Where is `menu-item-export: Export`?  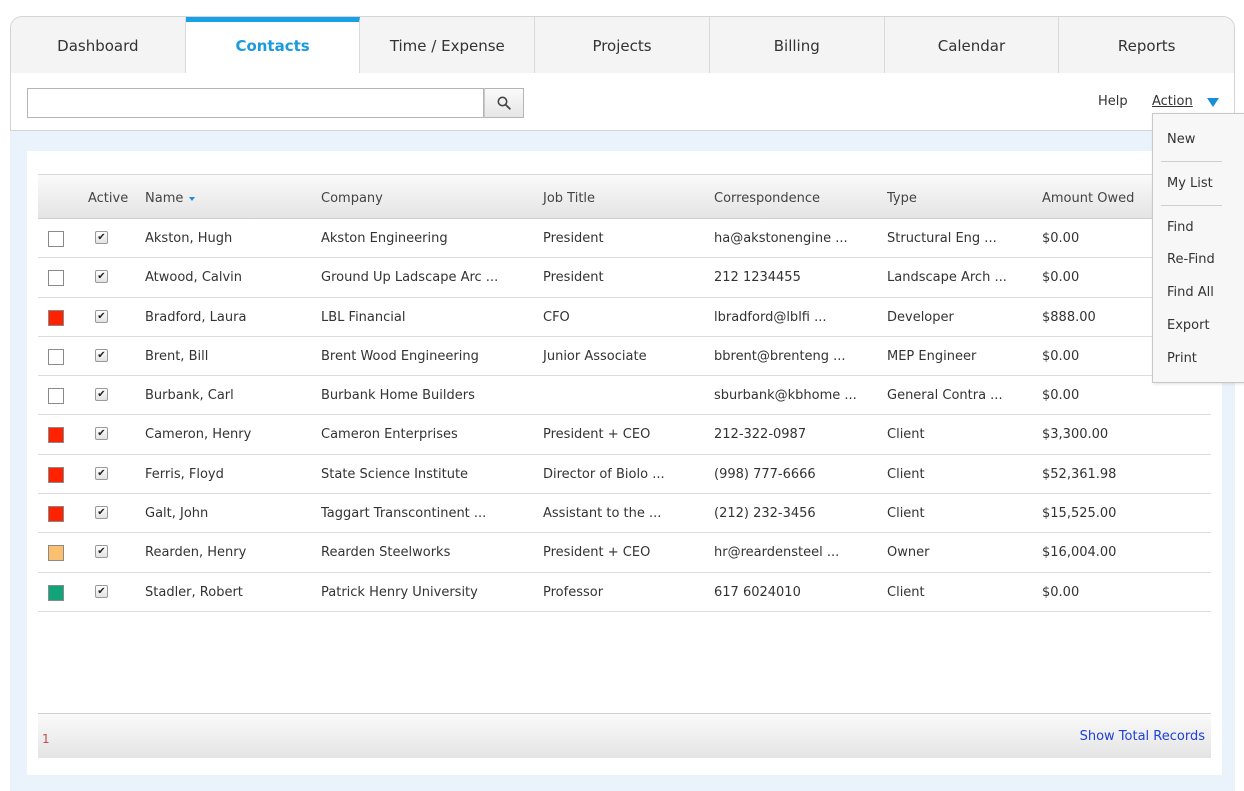 menu-item-export: Export is located at coordinates (1188, 325).